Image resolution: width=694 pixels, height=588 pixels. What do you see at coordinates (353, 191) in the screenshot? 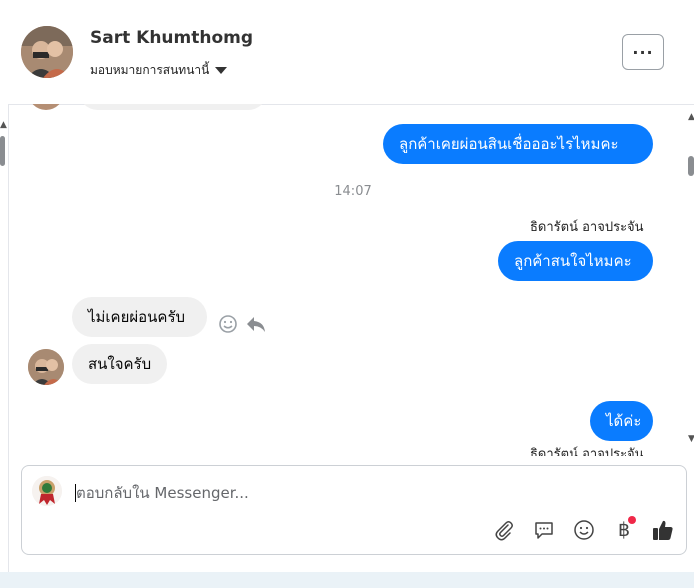
I see `timestamp: 14:07` at bounding box center [353, 191].